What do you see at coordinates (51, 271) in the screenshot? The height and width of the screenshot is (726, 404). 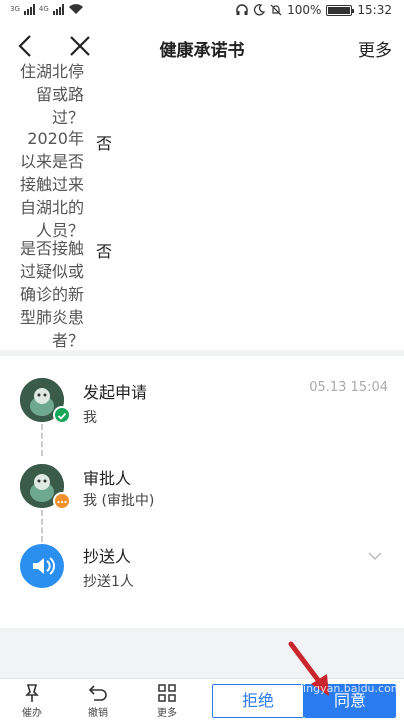 I see `question-line: 过疑似或` at bounding box center [51, 271].